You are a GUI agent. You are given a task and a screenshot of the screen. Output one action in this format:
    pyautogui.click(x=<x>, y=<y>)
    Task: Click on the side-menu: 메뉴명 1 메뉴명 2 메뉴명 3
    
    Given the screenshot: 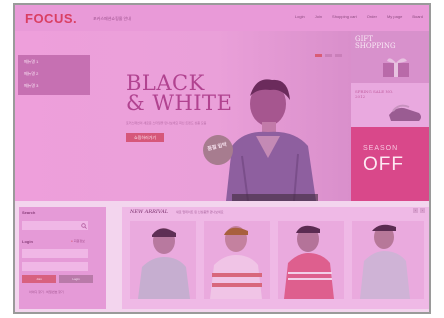 What is the action you would take?
    pyautogui.click(x=54, y=75)
    